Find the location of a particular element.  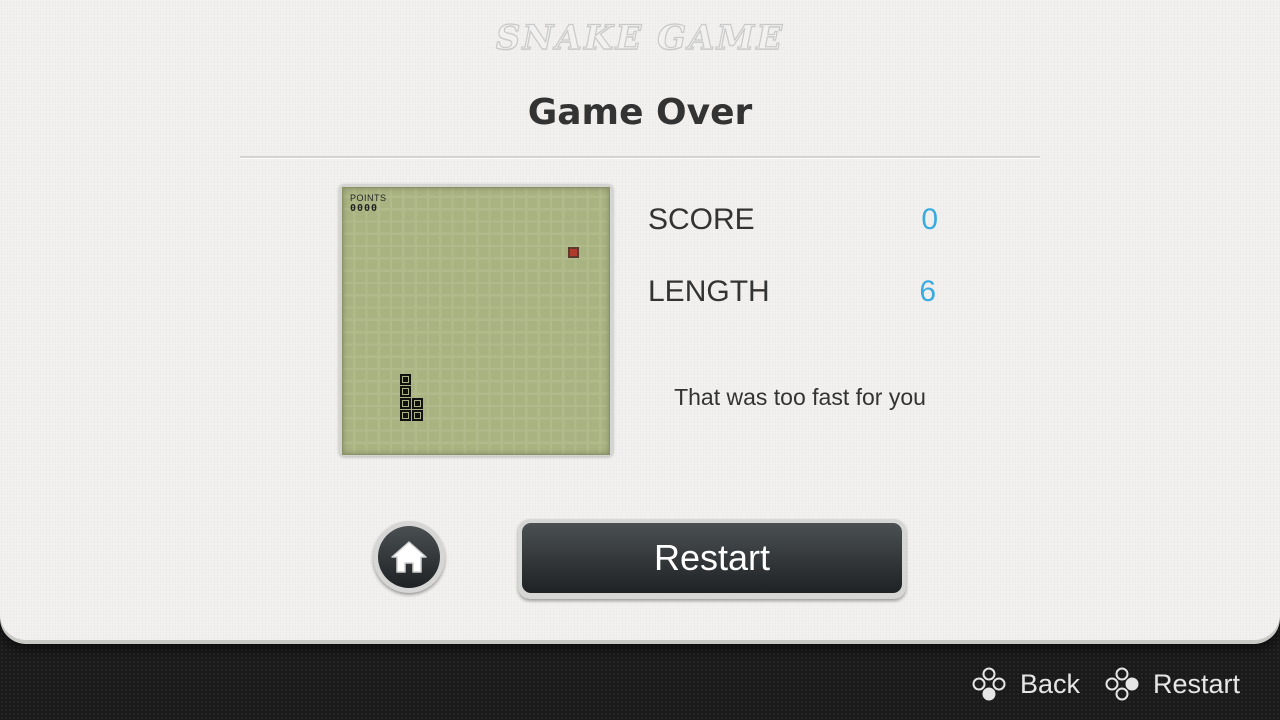

footer-restart: Restart is located at coordinates (1172, 684).